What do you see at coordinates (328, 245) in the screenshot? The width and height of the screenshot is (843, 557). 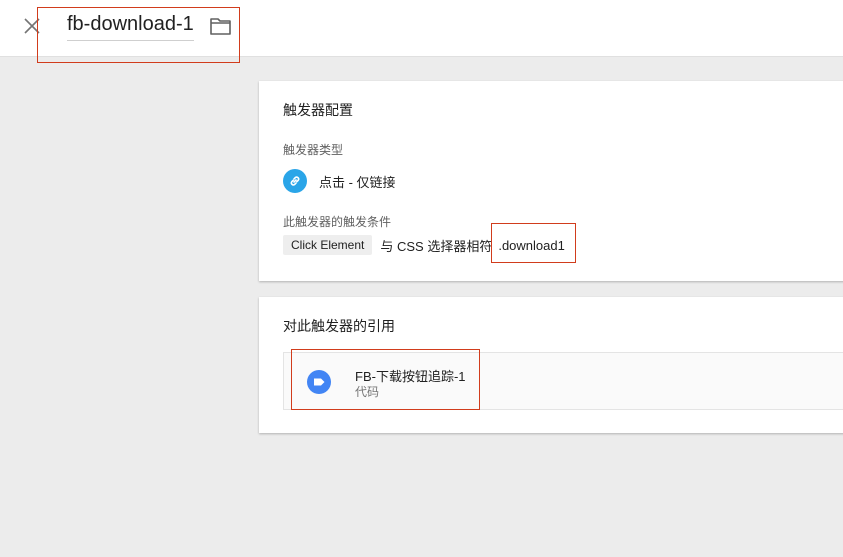 I see `condition-variable-chip: Click Element` at bounding box center [328, 245].